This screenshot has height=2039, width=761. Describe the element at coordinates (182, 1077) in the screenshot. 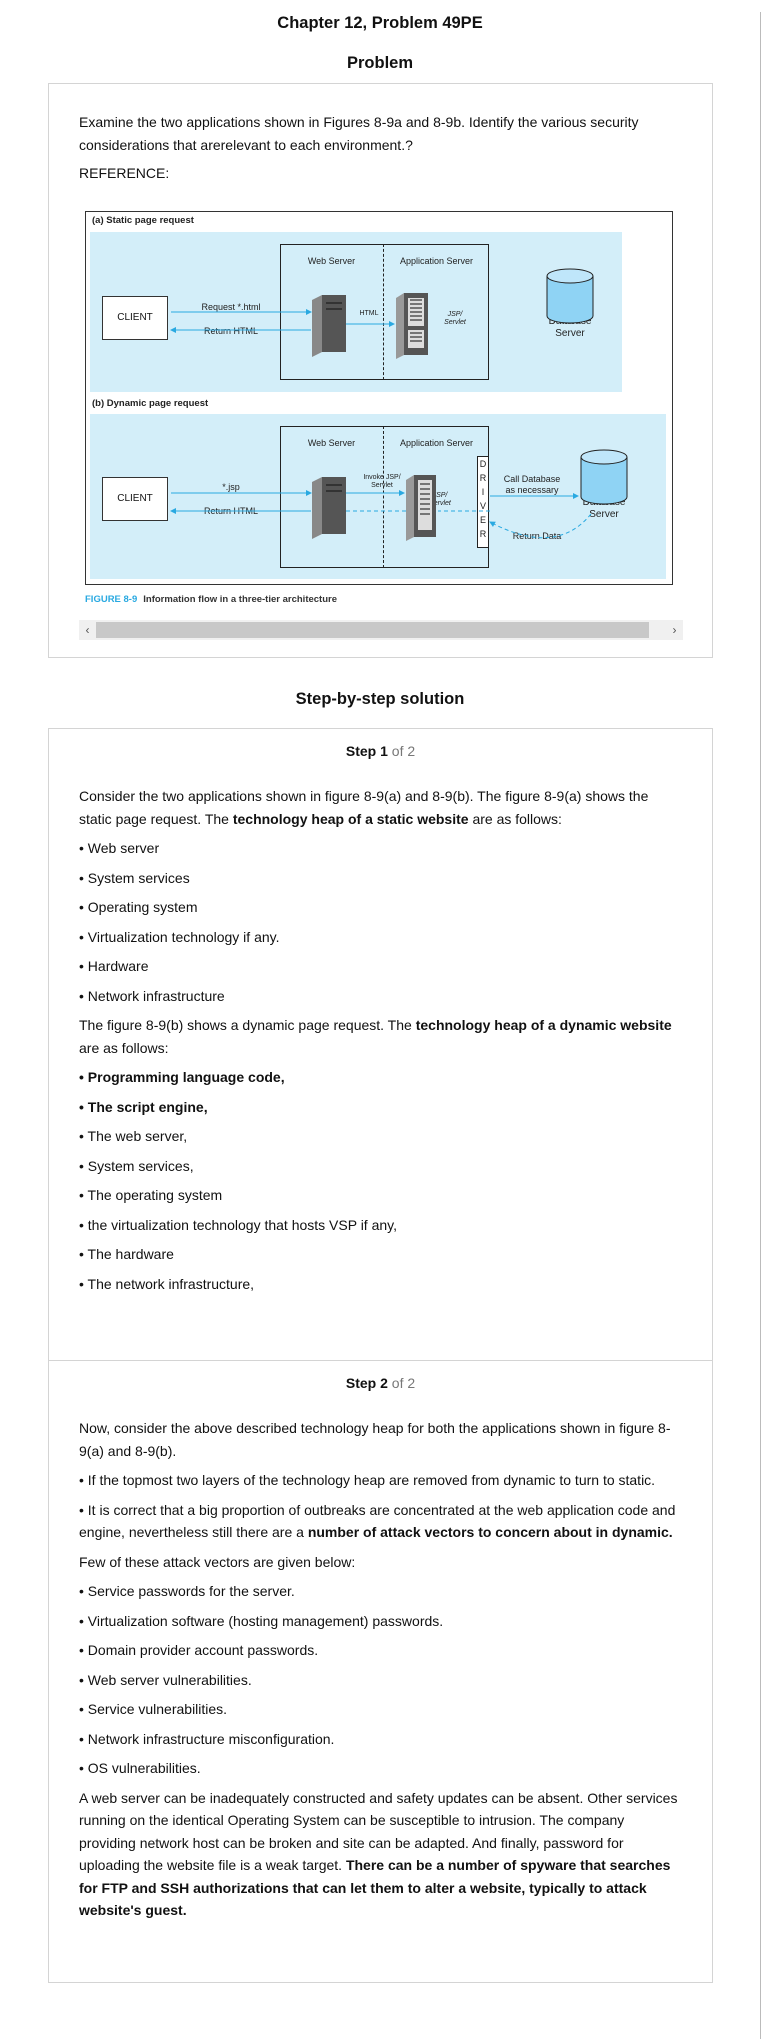

I see `dynamic-item: • Programming language code,` at that location.